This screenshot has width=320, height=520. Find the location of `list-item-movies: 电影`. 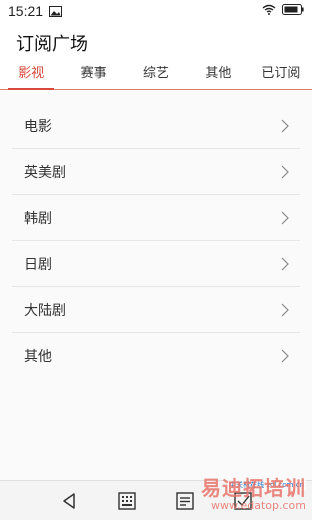

list-item-movies: 电影 is located at coordinates (156, 126).